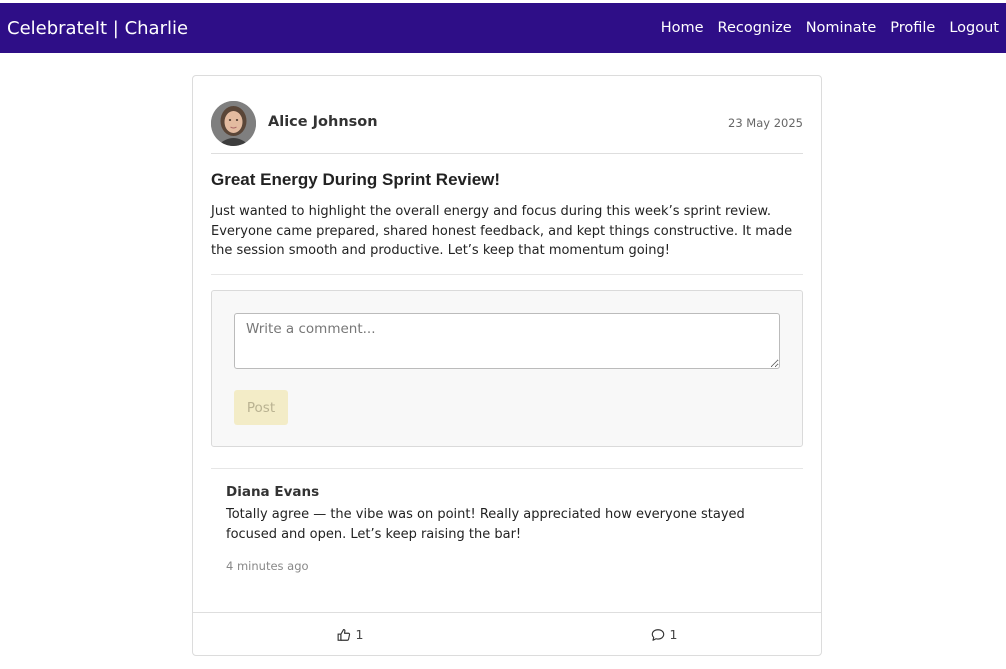  Describe the element at coordinates (267, 566) in the screenshot. I see `comment-time: 4 minutes ago` at that location.